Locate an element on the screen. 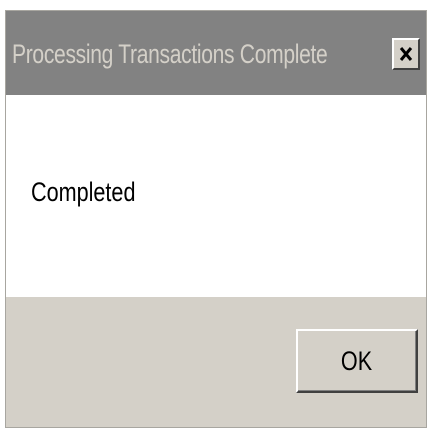  message-text: Completed is located at coordinates (83, 192).